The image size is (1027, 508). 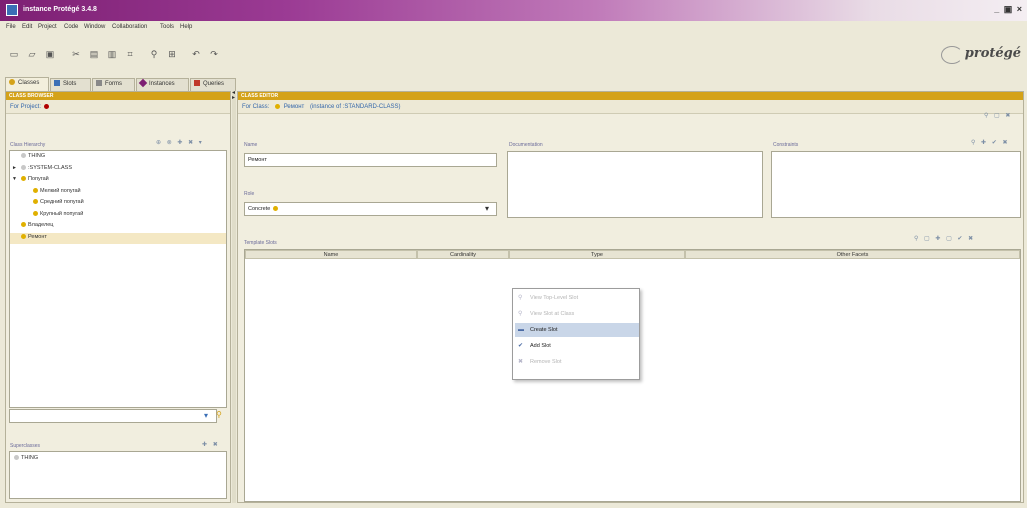 I want to click on copy-icon: ▤, so click(x=94, y=54).